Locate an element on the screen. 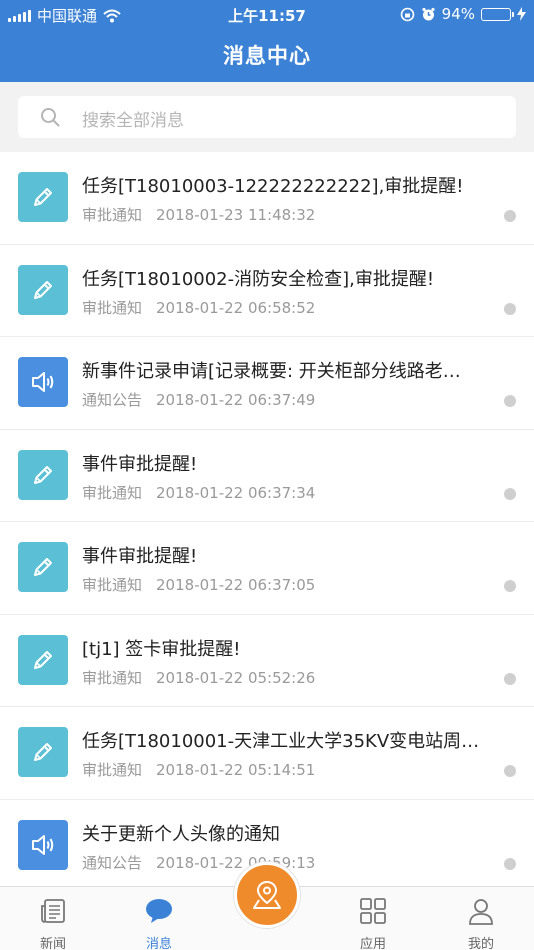 This screenshot has width=534, height=950. tab-messages: 消息 is located at coordinates (159, 918).